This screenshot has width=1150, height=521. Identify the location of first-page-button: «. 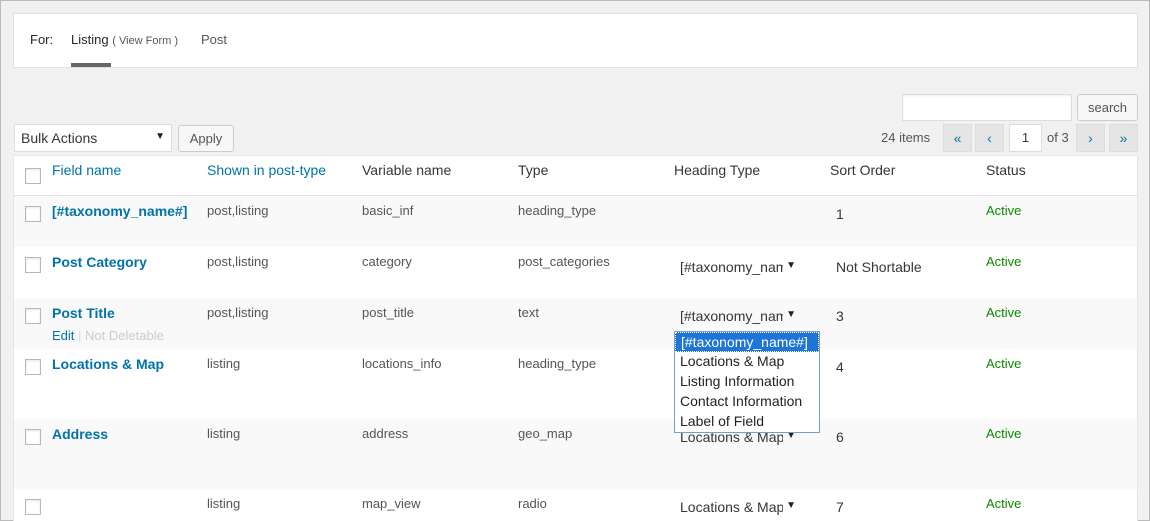
(957, 138).